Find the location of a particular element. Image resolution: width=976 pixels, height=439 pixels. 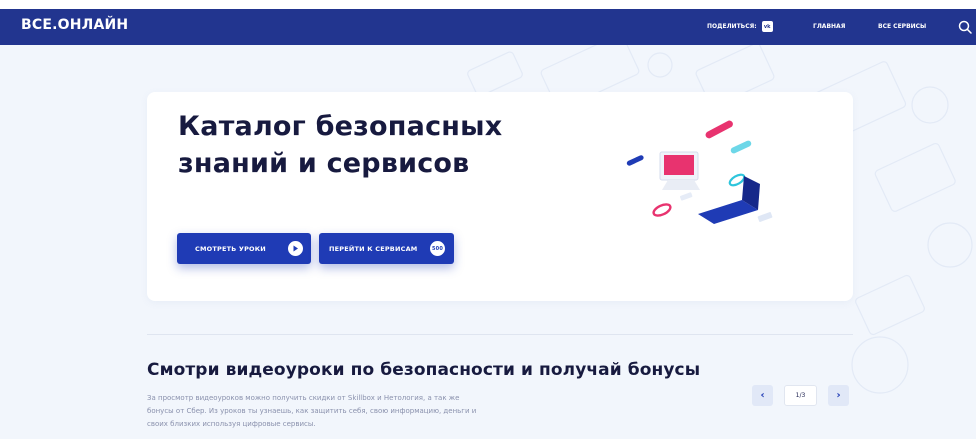

hero-title-line-2: знаний и сервисов is located at coordinates (324, 163).